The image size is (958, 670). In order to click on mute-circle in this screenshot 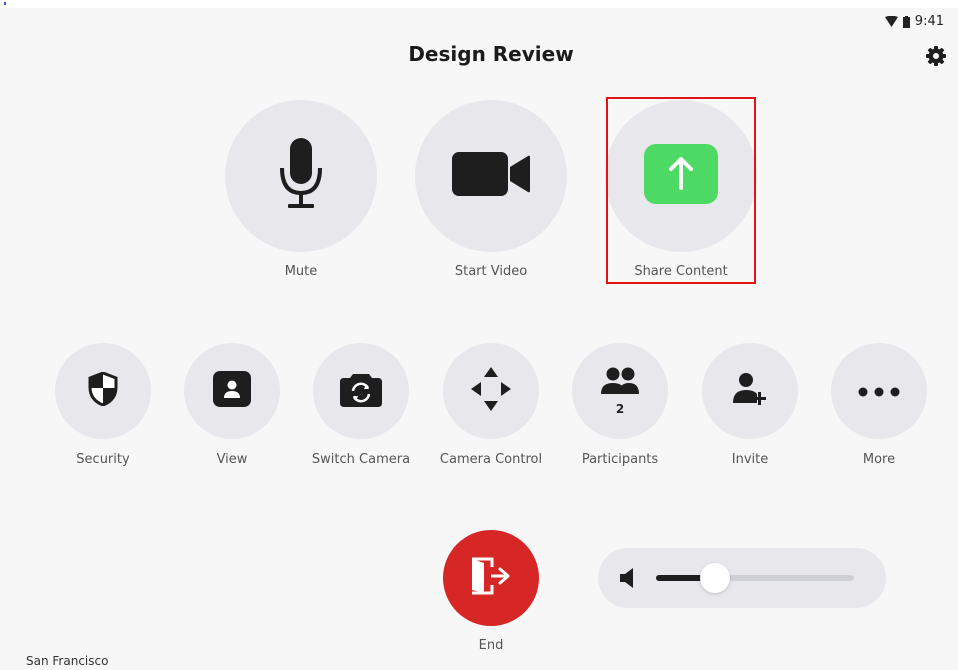, I will do `click(301, 176)`.